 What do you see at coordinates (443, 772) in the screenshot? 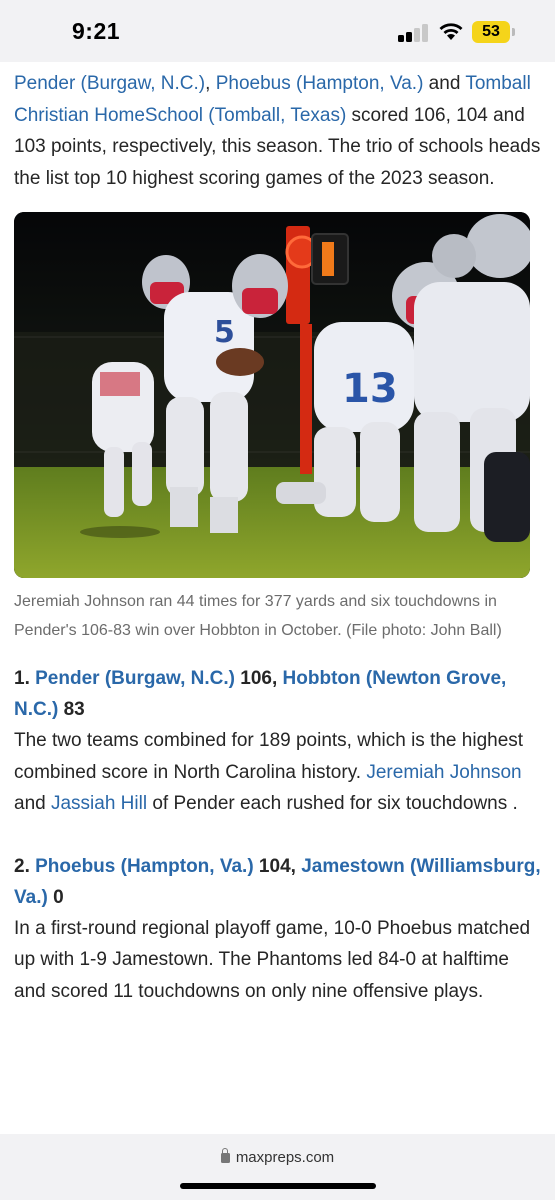
I see `link-jeremiah-johnson: Jeremiah Johnson` at bounding box center [443, 772].